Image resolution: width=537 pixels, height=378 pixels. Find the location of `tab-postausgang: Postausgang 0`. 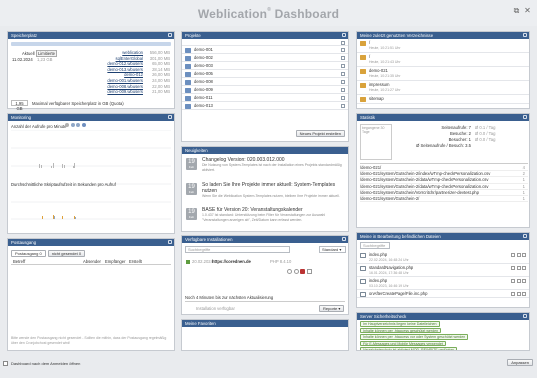

tab-postausgang: Postausgang 0 is located at coordinates (28, 253).